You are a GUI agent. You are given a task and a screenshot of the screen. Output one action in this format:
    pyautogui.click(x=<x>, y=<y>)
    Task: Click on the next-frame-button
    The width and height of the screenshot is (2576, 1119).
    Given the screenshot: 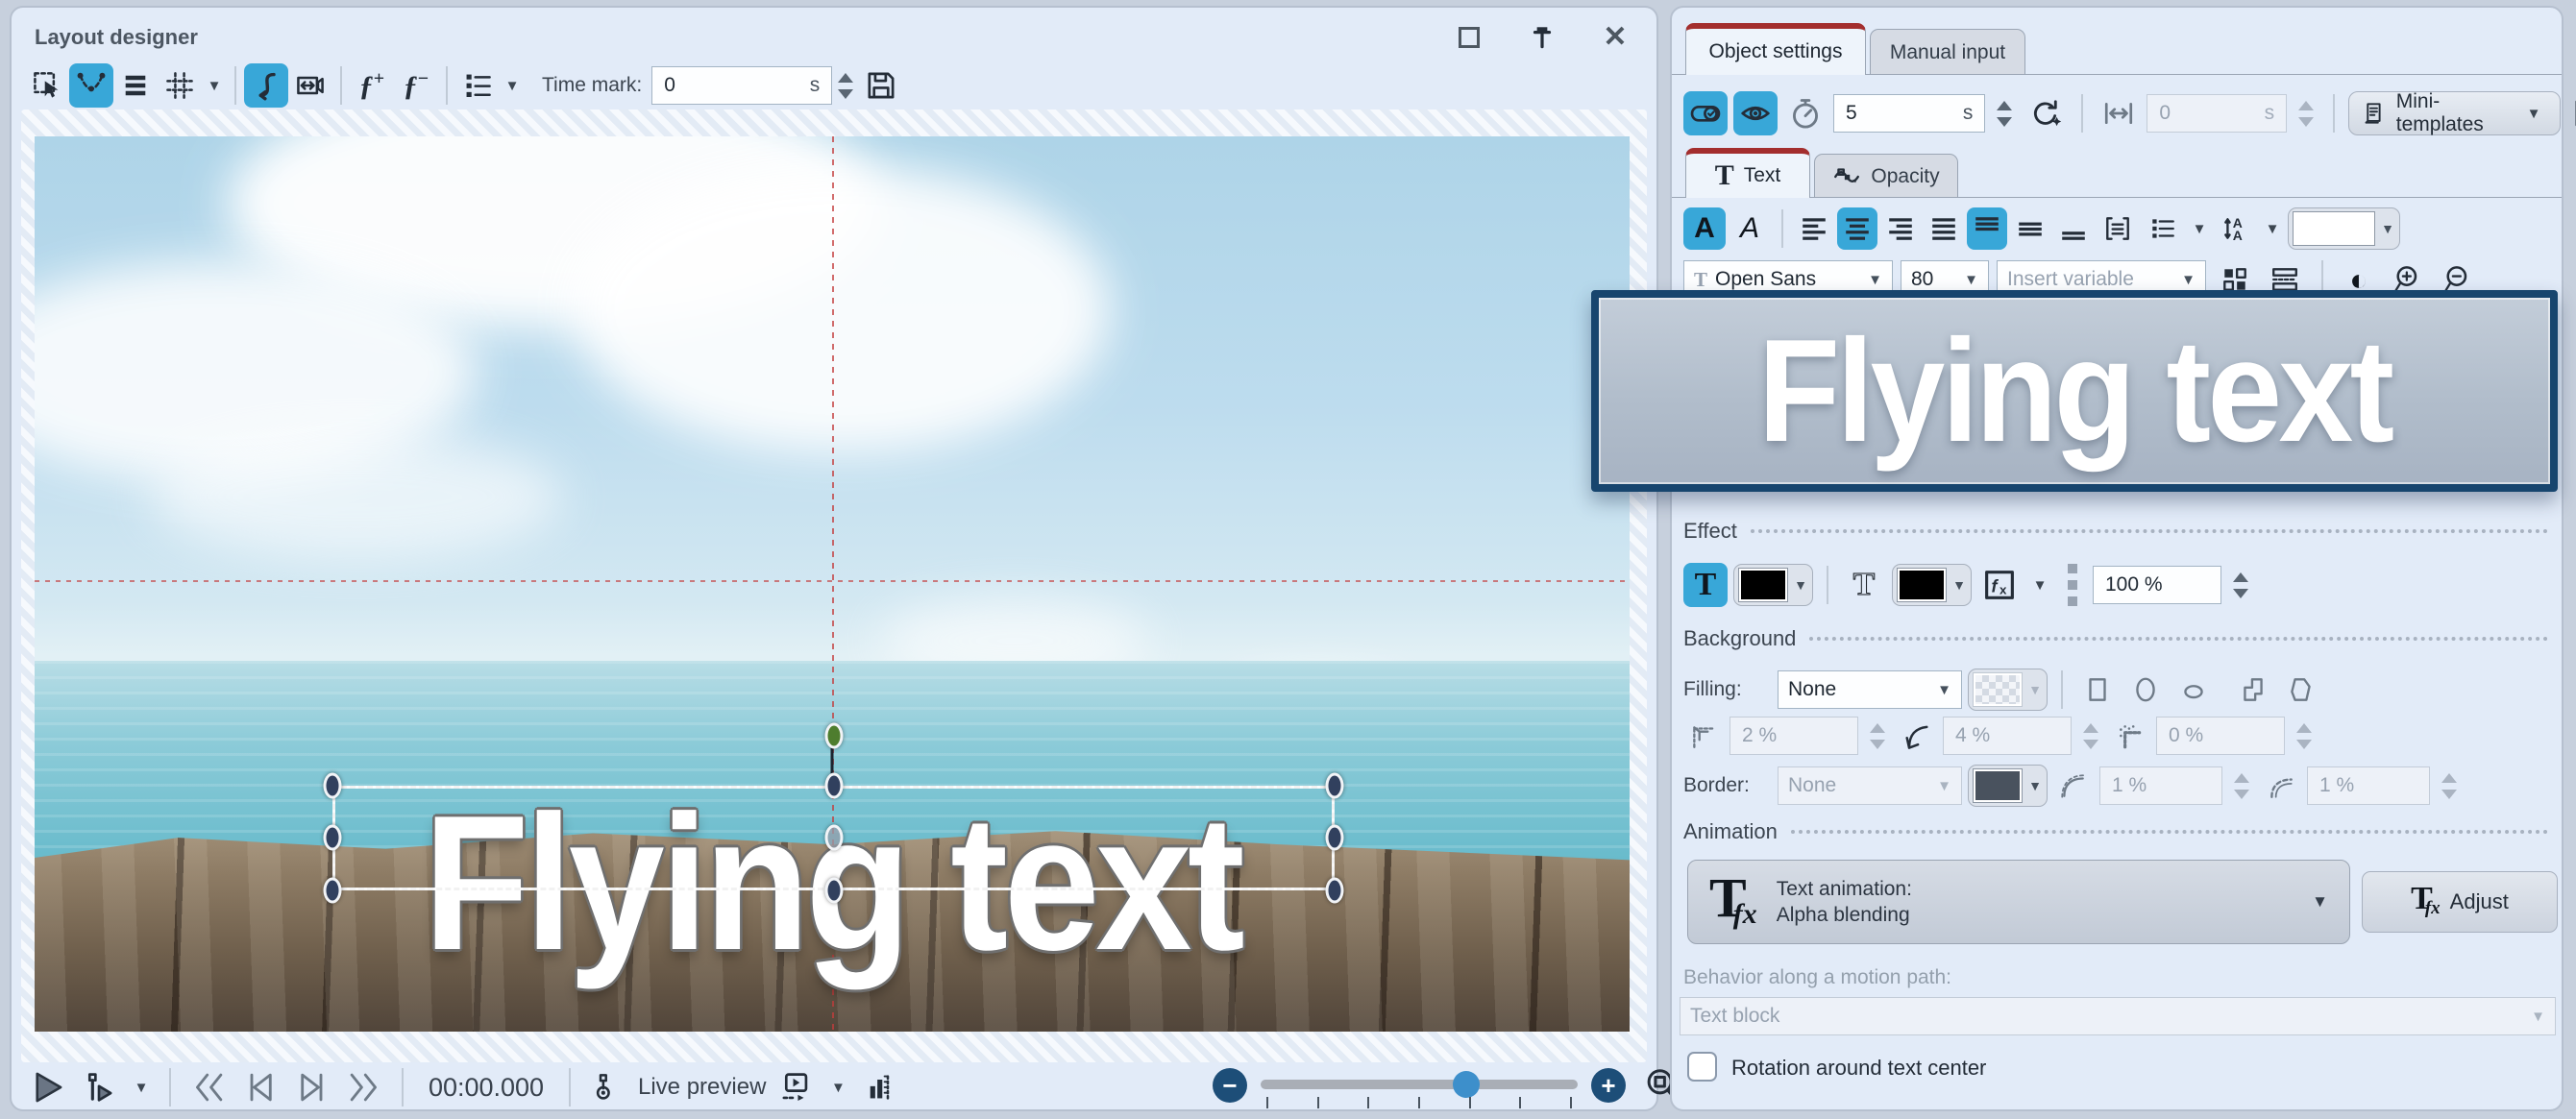 What is the action you would take?
    pyautogui.click(x=312, y=1087)
    